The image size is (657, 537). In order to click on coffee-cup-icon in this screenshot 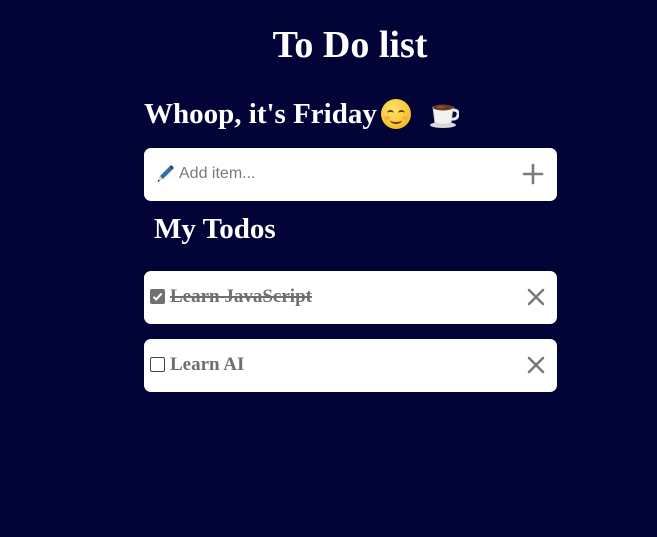, I will do `click(444, 114)`.